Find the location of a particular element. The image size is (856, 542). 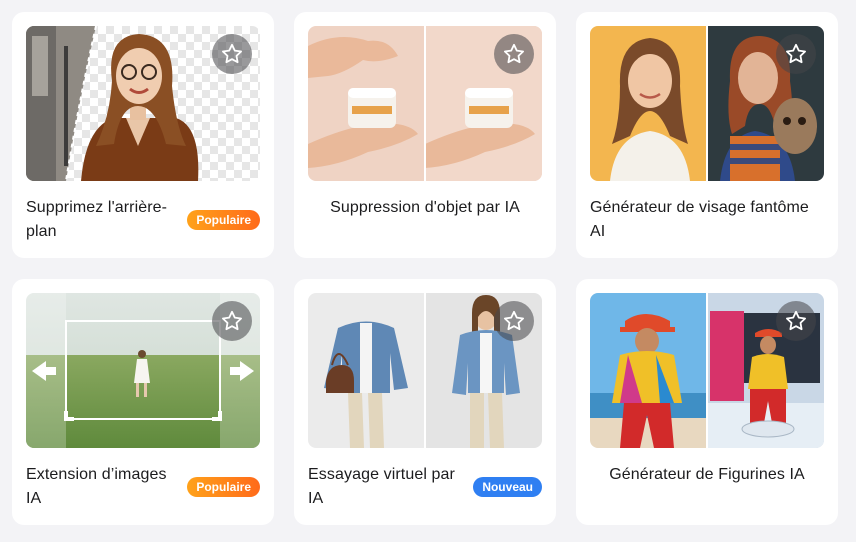

tool-card-virtual-try-on: Essayage virtuel par IA Nouveau is located at coordinates (425, 402).